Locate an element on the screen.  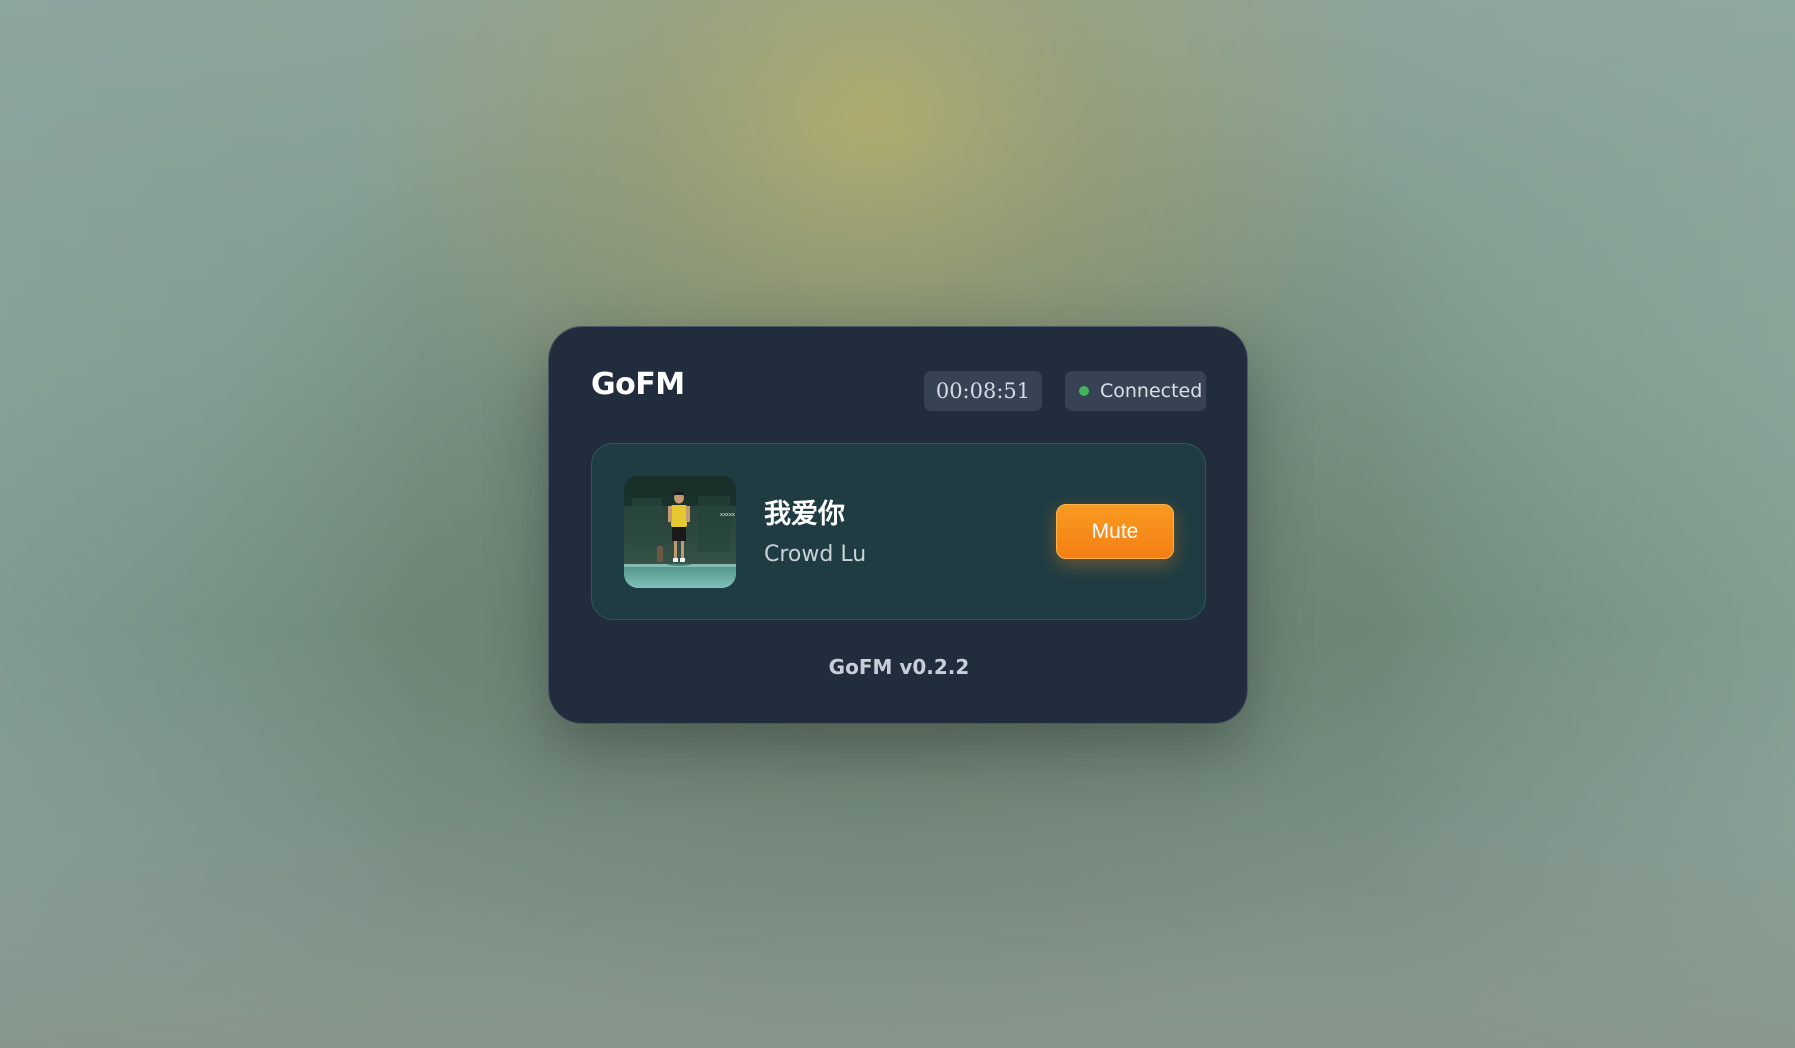
album-art-text: xxxxx is located at coordinates (727, 515).